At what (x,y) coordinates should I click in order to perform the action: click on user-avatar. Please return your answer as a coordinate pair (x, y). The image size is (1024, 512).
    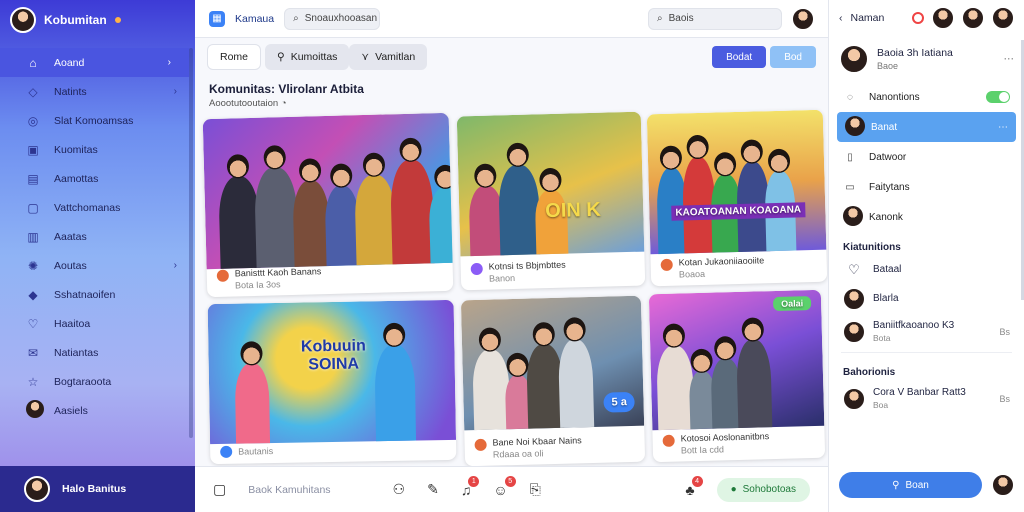
    Looking at the image, I should click on (23, 20).